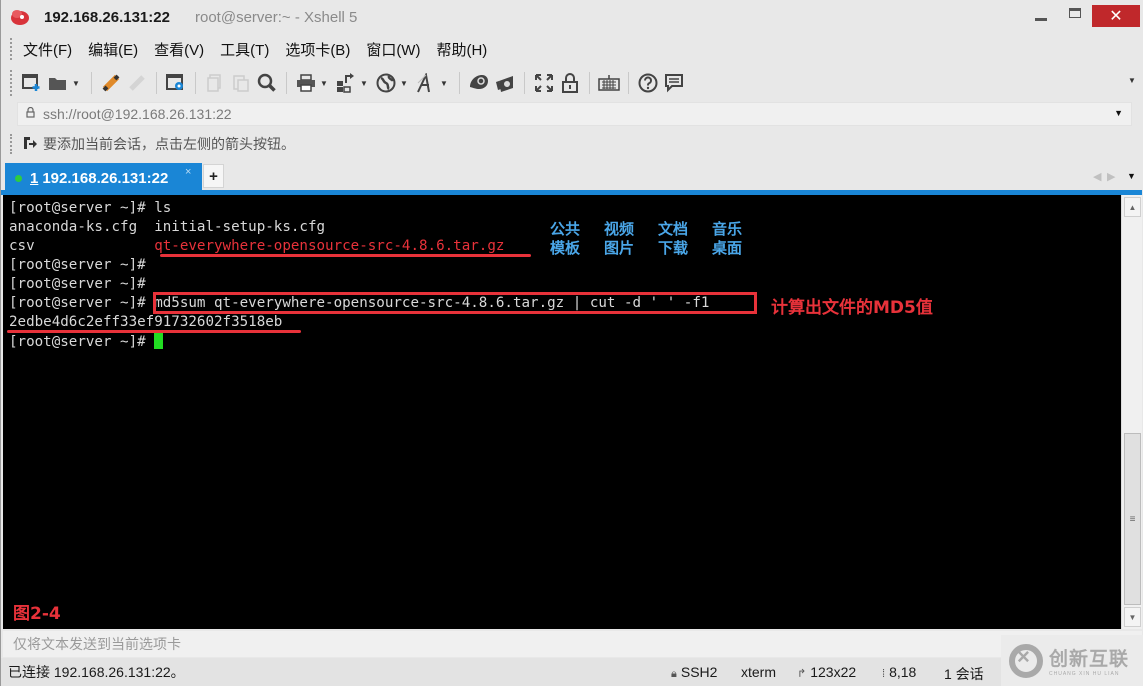 This screenshot has height=686, width=1143. Describe the element at coordinates (37, 614) in the screenshot. I see `figure-label: 图2-4` at that location.